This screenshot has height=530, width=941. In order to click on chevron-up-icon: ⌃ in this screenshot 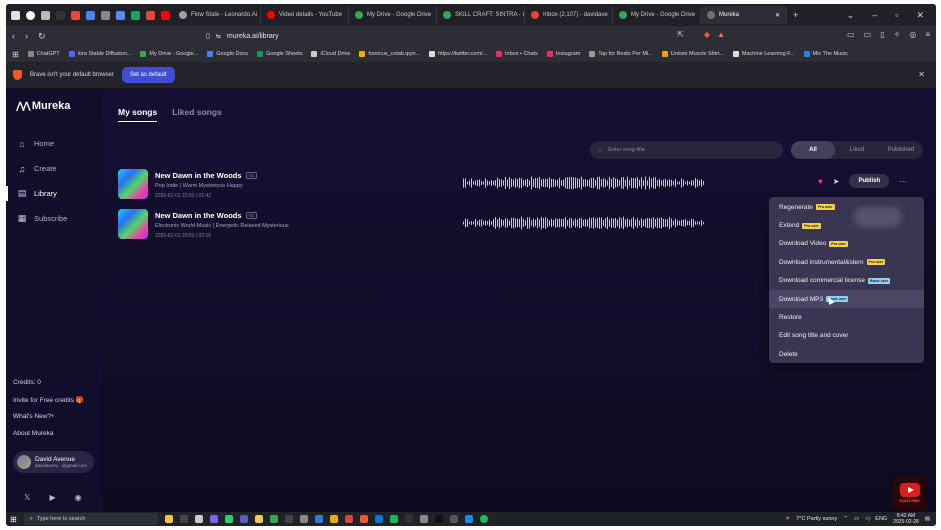, I will do `click(845, 519)`.